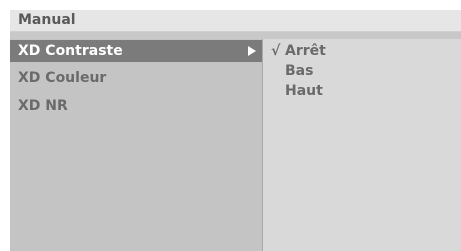  Describe the element at coordinates (276, 51) in the screenshot. I see `check-icon: √` at that location.